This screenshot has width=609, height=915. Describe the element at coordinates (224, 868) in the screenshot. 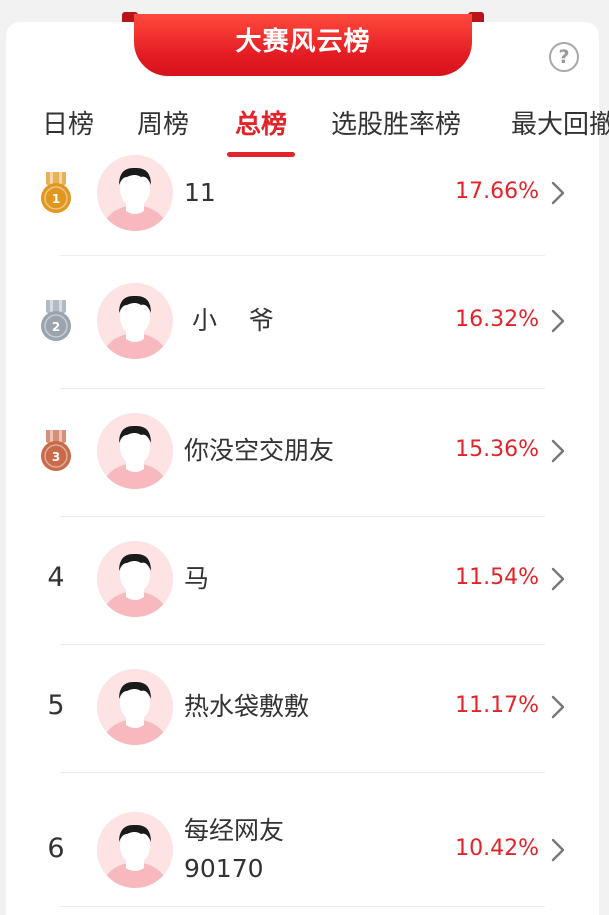

I see `user-name-line2: 90170` at that location.